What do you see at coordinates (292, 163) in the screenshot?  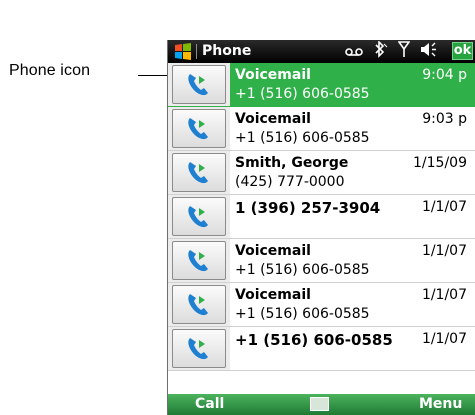 I see `row-name: Smith, George` at bounding box center [292, 163].